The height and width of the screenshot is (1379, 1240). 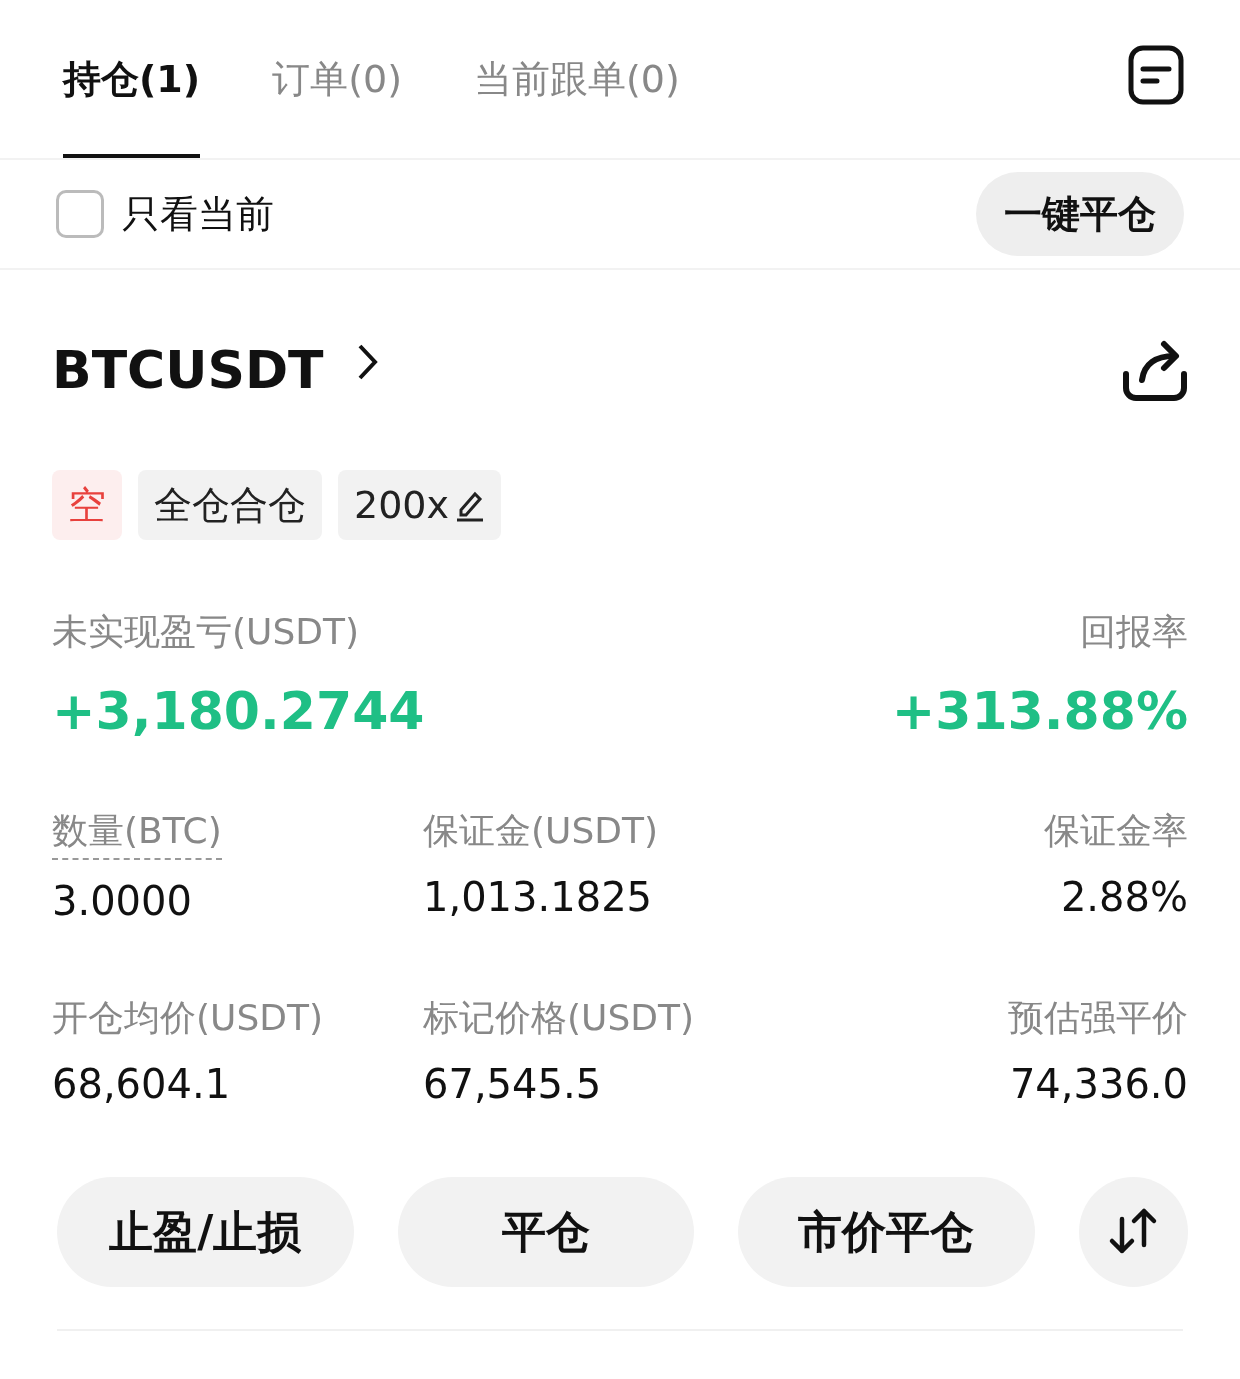 What do you see at coordinates (188, 370) in the screenshot?
I see `symbol-title: BTCUSDT` at bounding box center [188, 370].